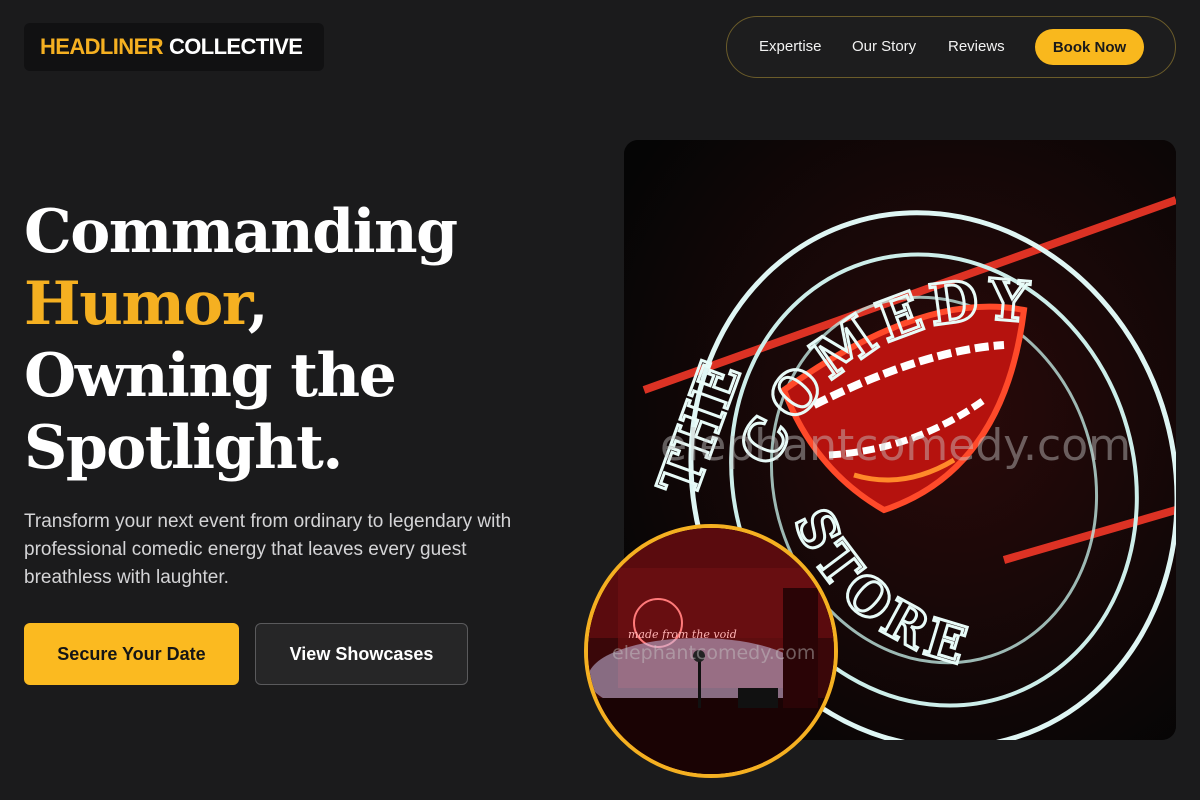 This screenshot has height=800, width=1200. What do you see at coordinates (361, 654) in the screenshot?
I see `view-showcases-button: View Showcases` at bounding box center [361, 654].